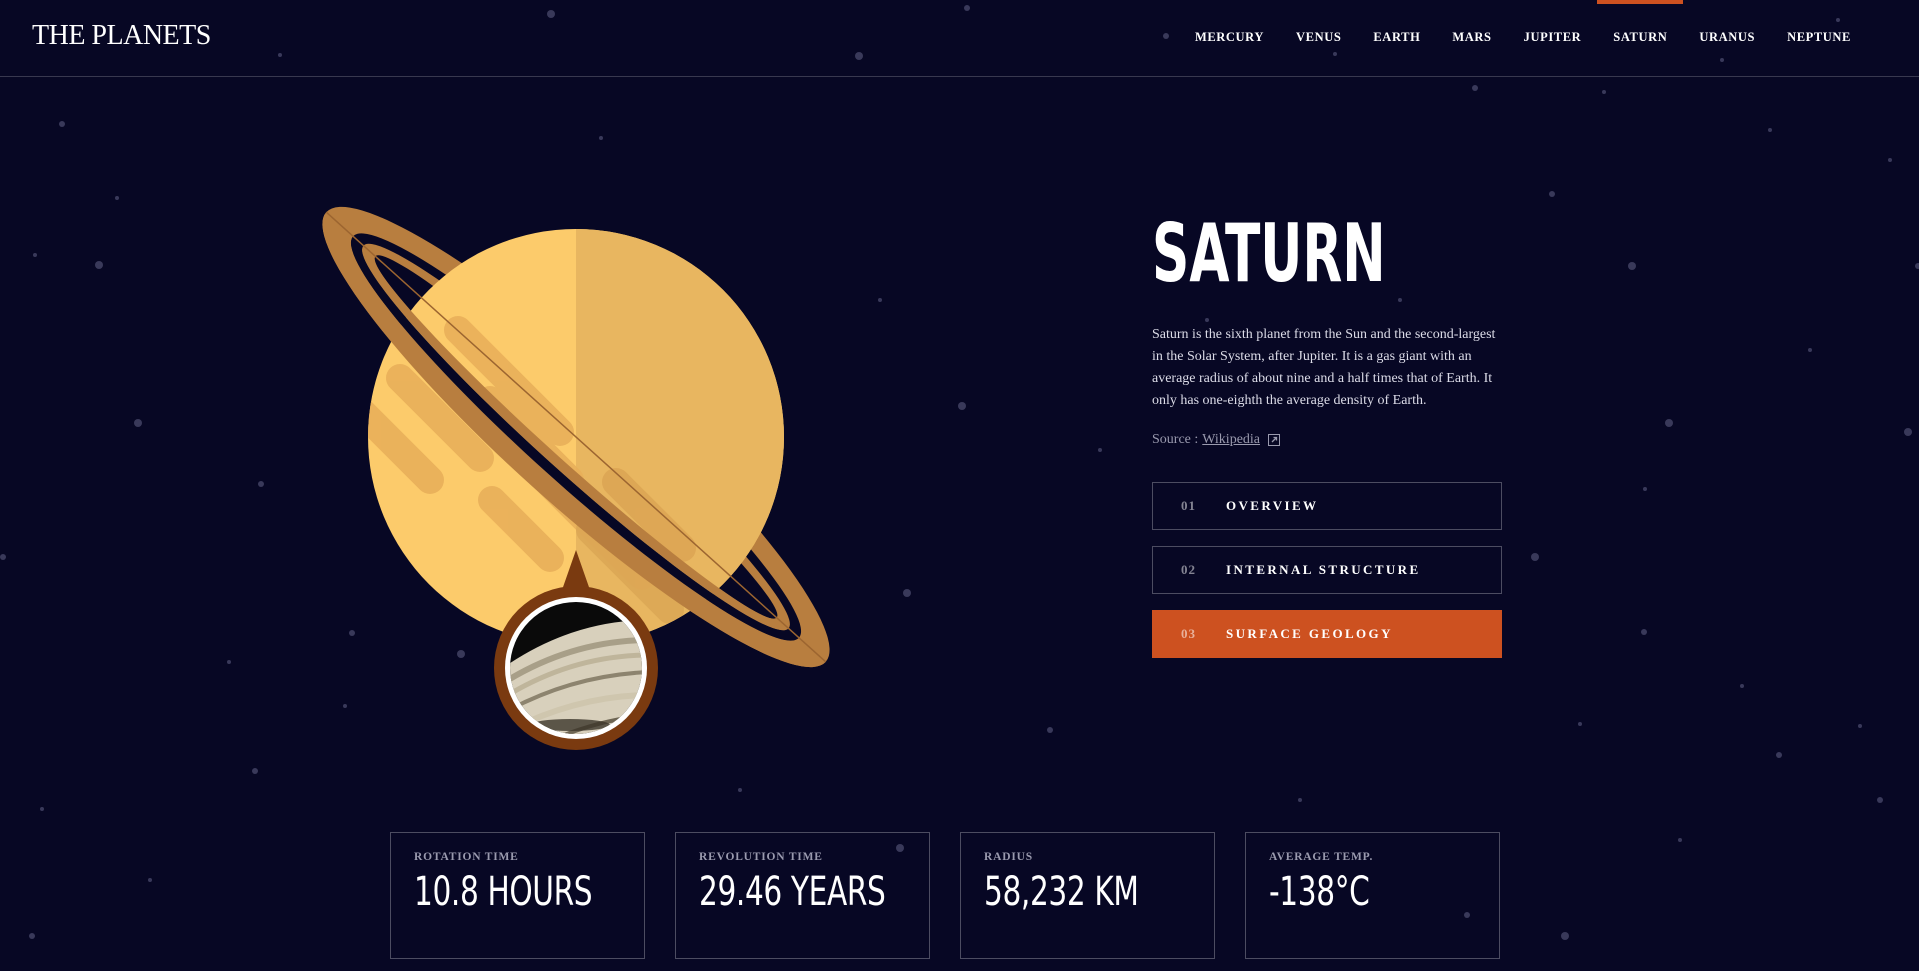 The width and height of the screenshot is (1919, 971). What do you see at coordinates (121, 36) in the screenshot?
I see `site-logo: THE PLANETS` at bounding box center [121, 36].